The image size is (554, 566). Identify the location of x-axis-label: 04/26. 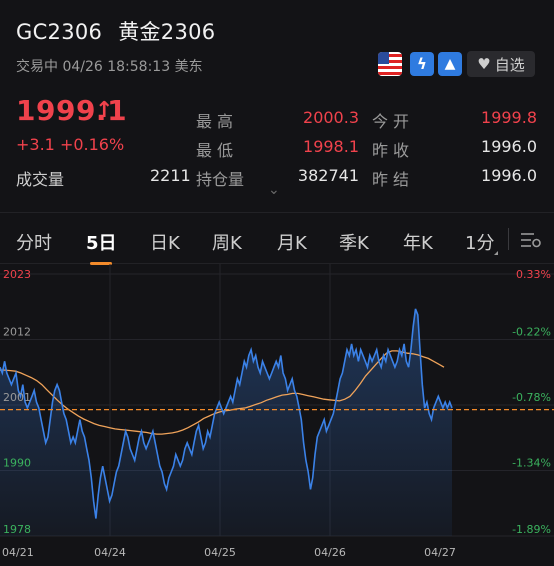
(330, 552).